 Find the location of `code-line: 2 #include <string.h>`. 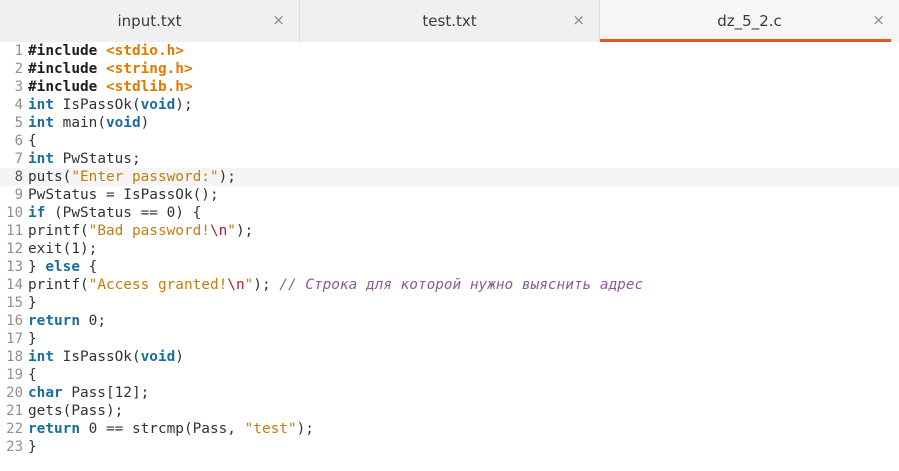

code-line: 2 #include <string.h> is located at coordinates (449, 69).